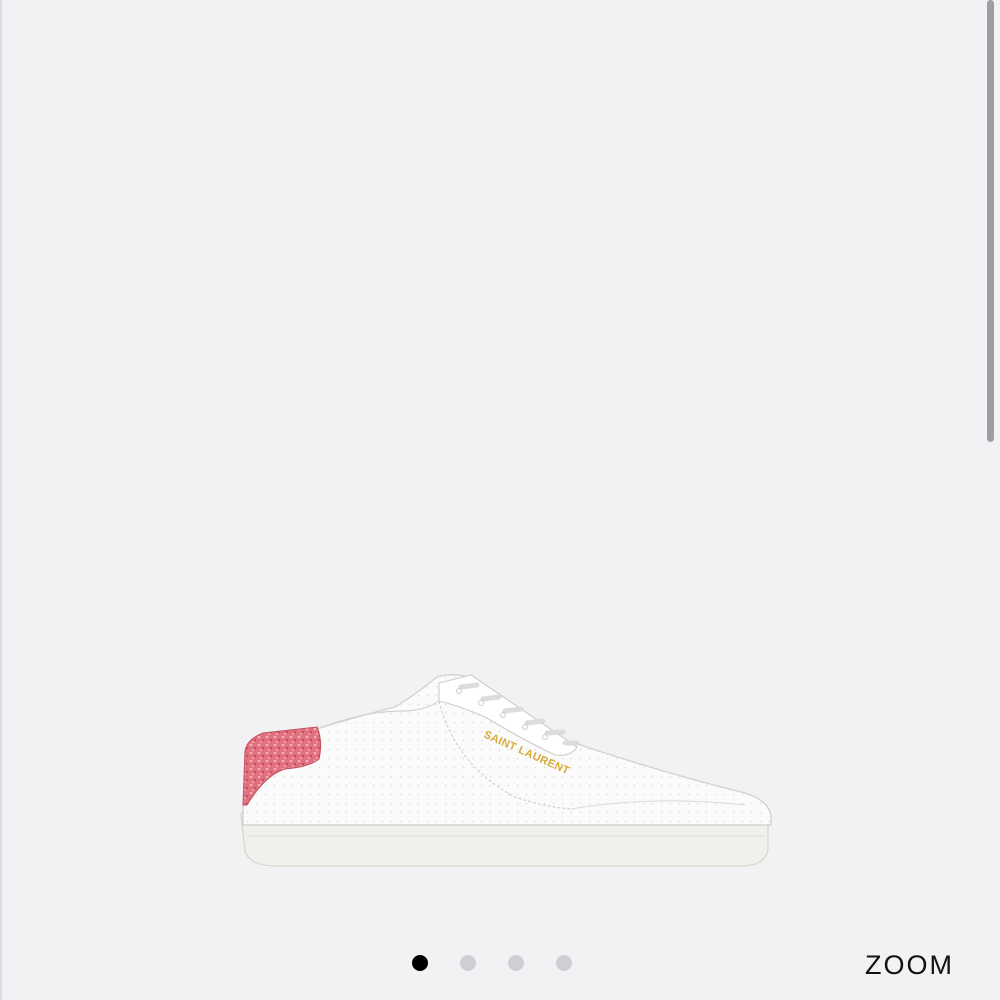 The width and height of the screenshot is (1000, 1000). I want to click on scrollbar-thumb, so click(990, 221).